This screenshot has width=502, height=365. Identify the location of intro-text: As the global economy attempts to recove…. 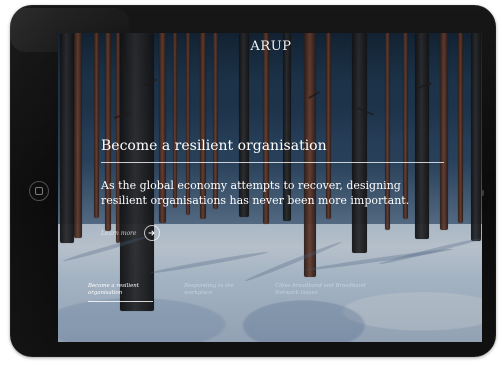
(255, 193).